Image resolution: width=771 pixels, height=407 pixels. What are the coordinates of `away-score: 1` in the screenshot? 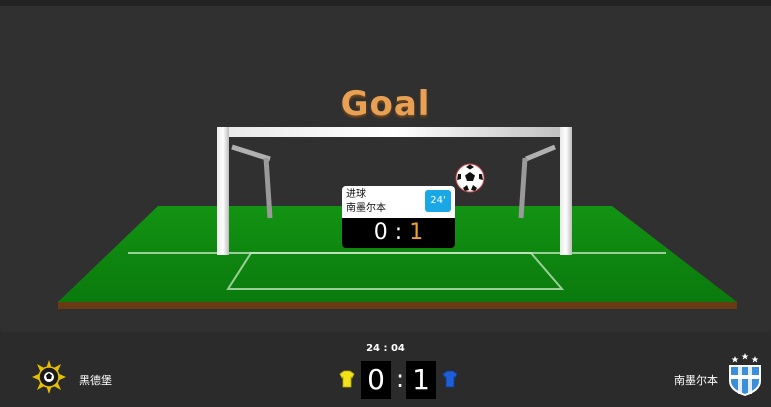 It's located at (421, 380).